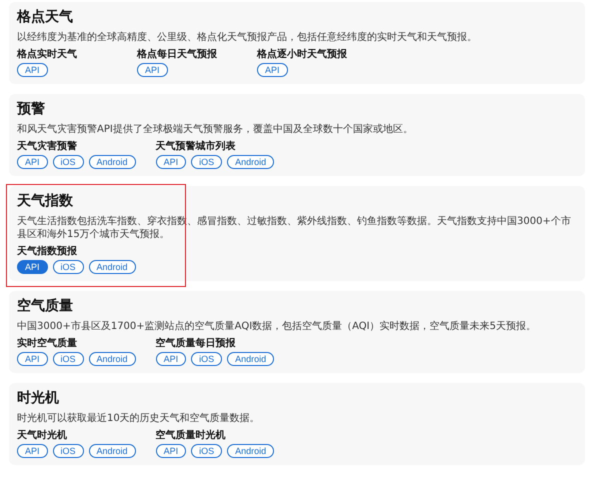 The height and width of the screenshot is (486, 600). Describe the element at coordinates (47, 344) in the screenshot. I see `product-name: 实时空气质量` at that location.